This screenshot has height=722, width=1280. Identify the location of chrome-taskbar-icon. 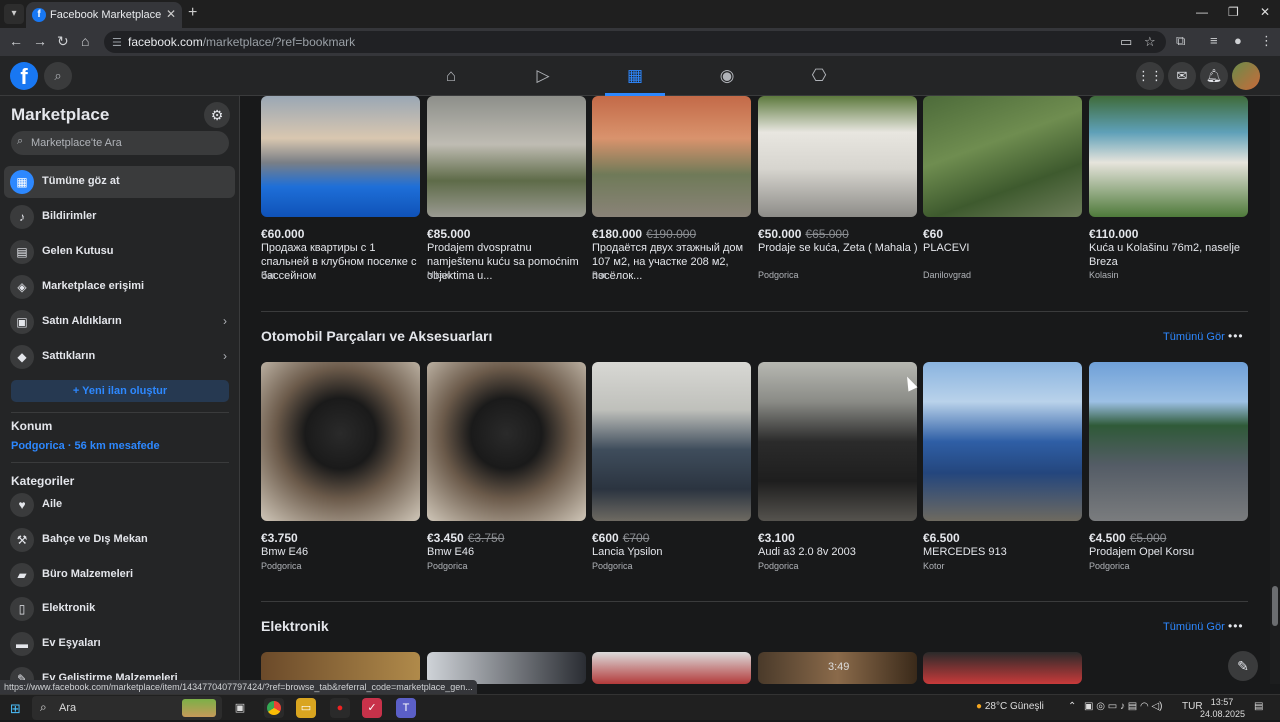
(274, 708).